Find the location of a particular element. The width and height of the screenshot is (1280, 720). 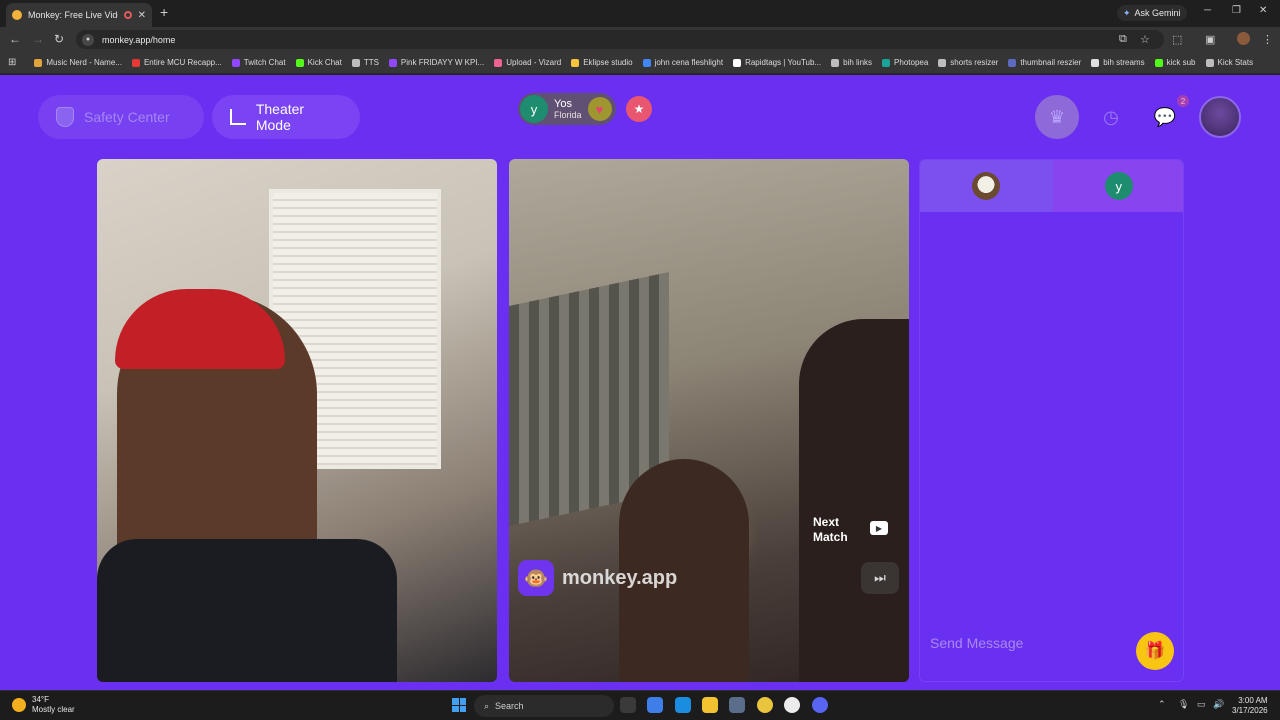

bookmark-item: shorts resizer is located at coordinates (968, 62).